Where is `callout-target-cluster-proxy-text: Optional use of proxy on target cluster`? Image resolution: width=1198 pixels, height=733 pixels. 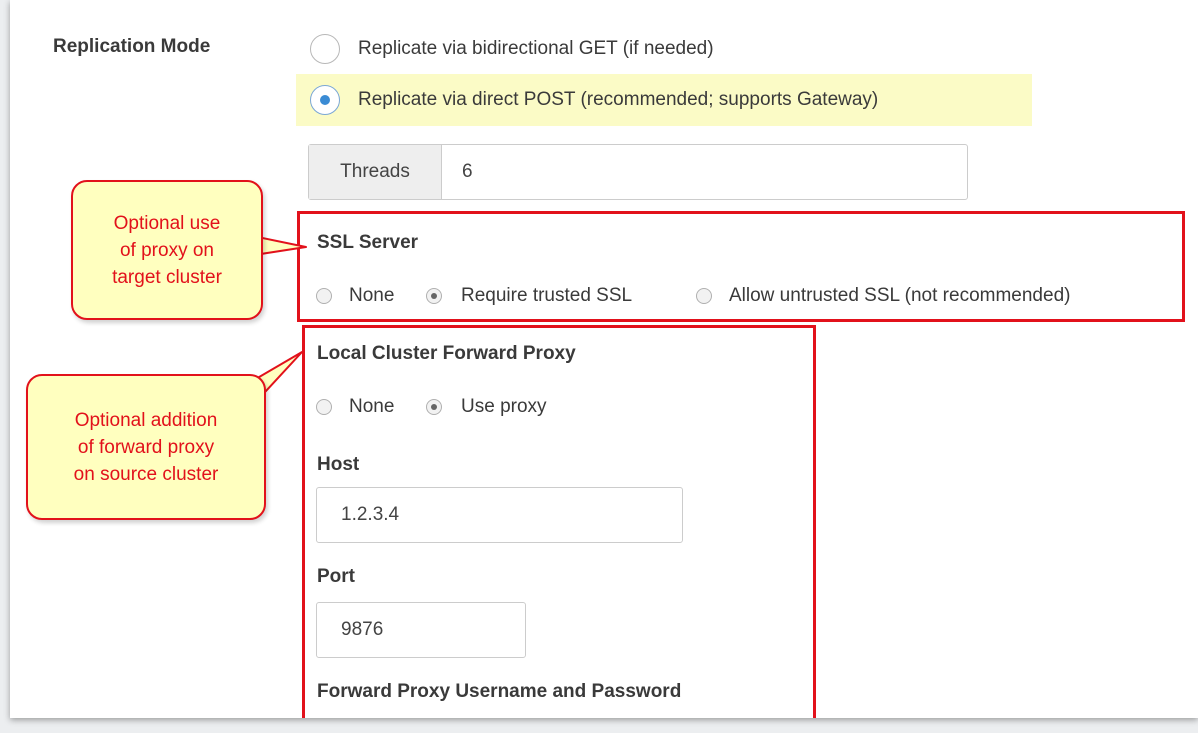 callout-target-cluster-proxy-text: Optional use of proxy on target cluster is located at coordinates (167, 250).